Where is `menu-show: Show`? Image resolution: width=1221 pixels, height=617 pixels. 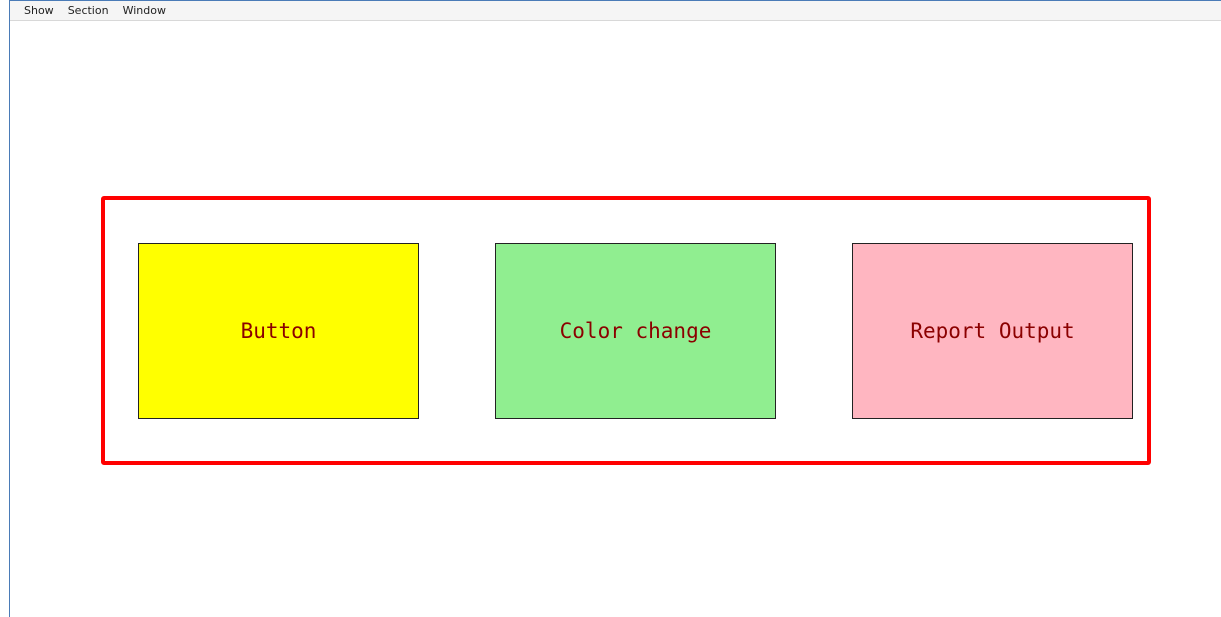
menu-show: Show is located at coordinates (35, 11).